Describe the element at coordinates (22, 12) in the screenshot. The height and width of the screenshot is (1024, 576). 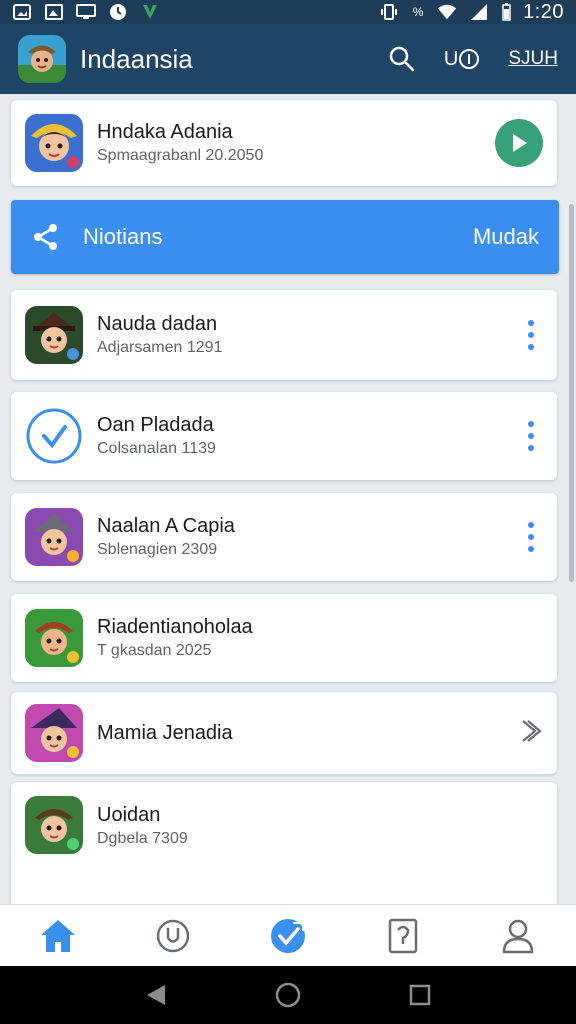
I see `photo-icon` at that location.